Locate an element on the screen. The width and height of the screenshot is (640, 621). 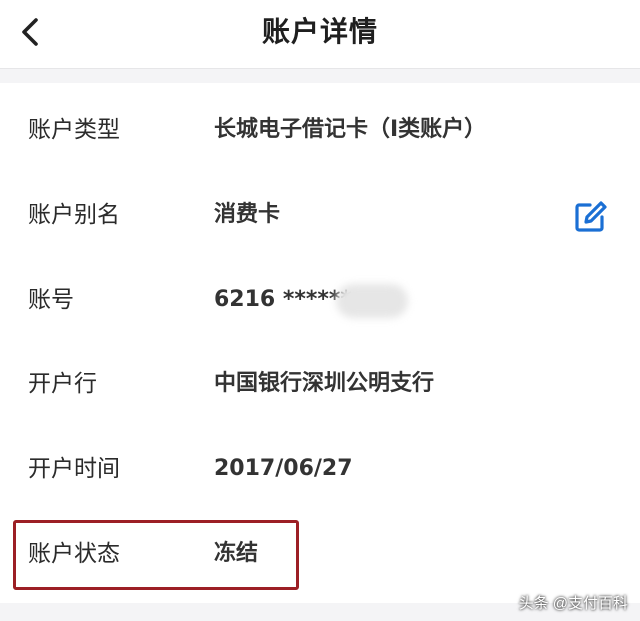
status-highlight-box is located at coordinates (156, 555).